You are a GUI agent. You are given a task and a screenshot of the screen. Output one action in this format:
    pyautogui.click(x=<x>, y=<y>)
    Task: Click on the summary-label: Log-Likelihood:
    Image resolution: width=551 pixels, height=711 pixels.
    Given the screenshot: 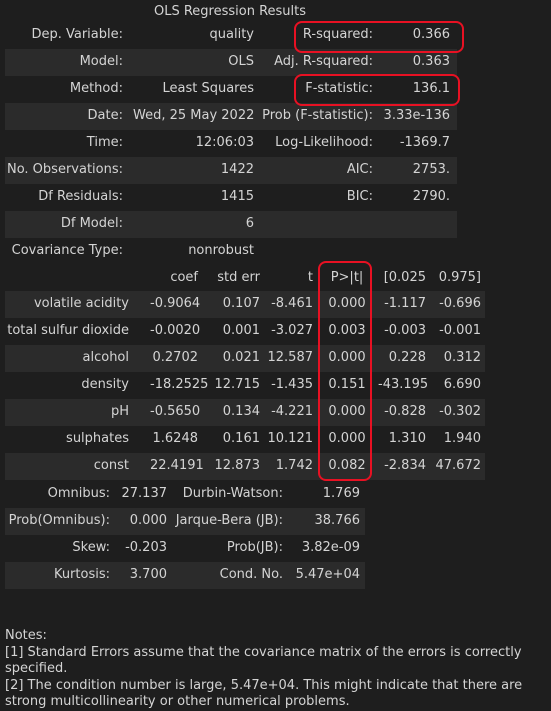 What is the action you would take?
    pyautogui.click(x=324, y=142)
    